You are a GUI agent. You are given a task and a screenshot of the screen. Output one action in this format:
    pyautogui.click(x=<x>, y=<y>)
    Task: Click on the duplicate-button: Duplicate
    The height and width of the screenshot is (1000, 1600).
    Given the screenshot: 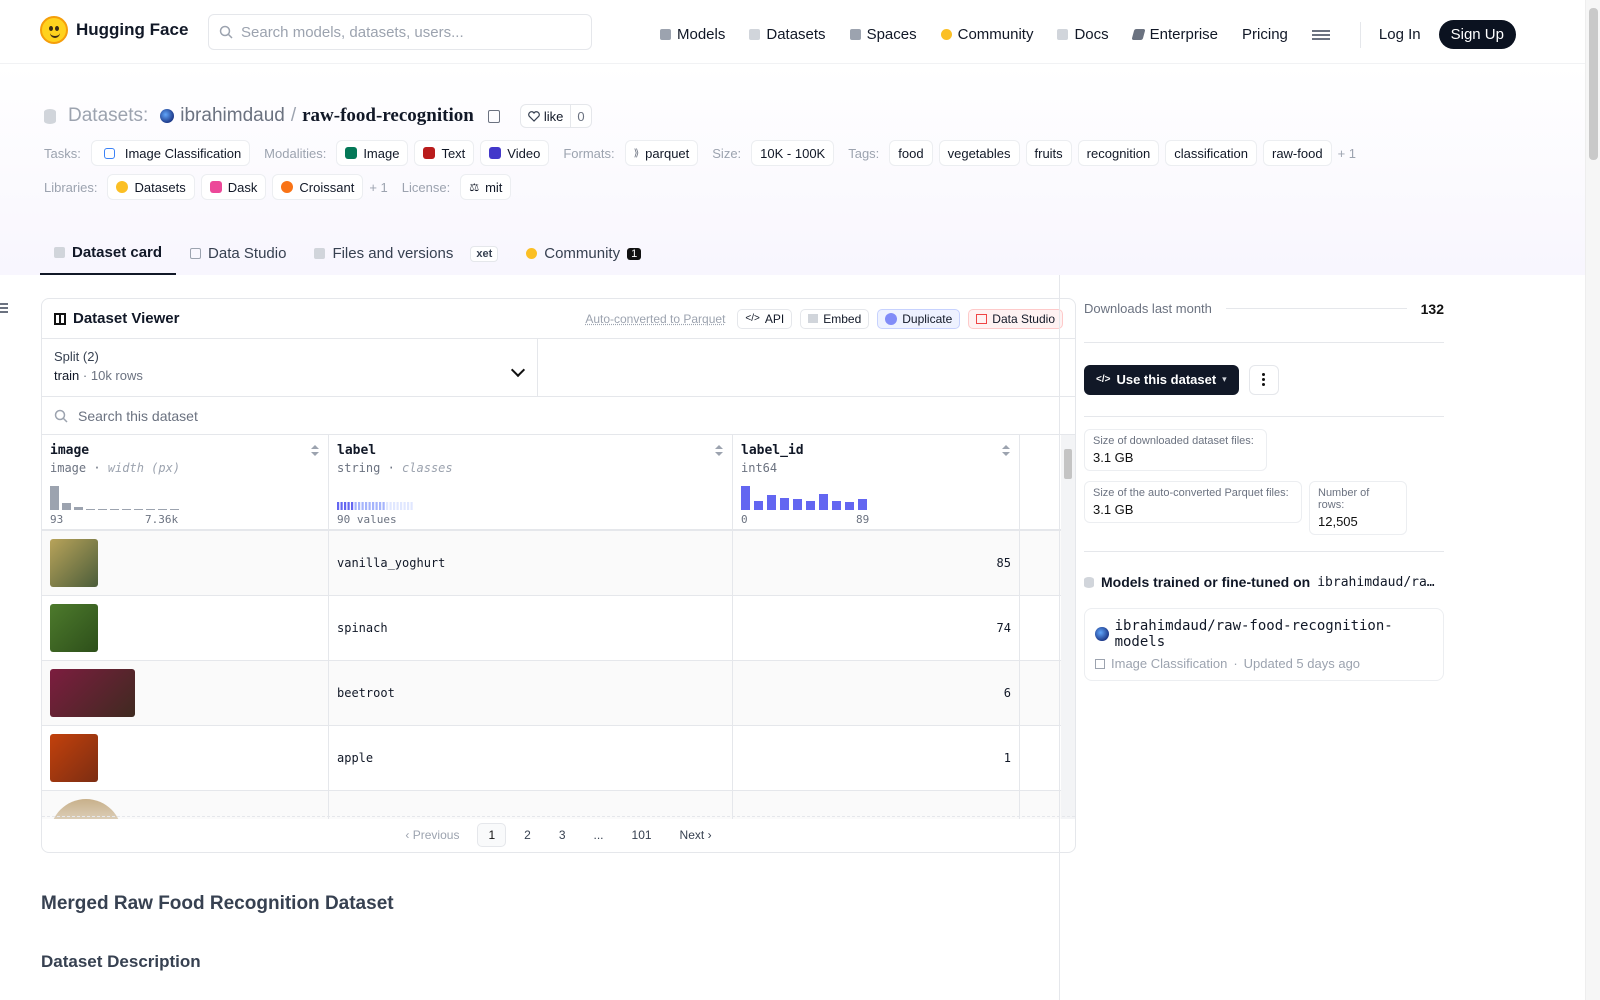 What is the action you would take?
    pyautogui.click(x=919, y=318)
    